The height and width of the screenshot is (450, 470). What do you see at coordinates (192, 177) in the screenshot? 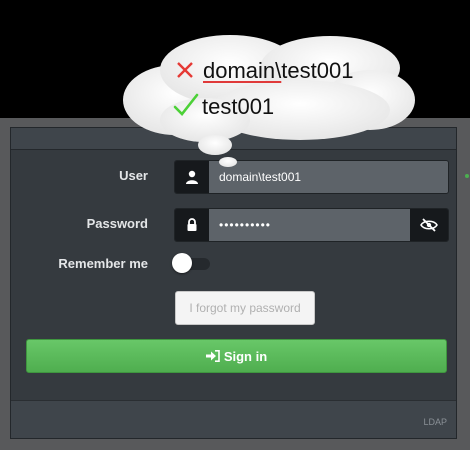
I see `user-icon` at bounding box center [192, 177].